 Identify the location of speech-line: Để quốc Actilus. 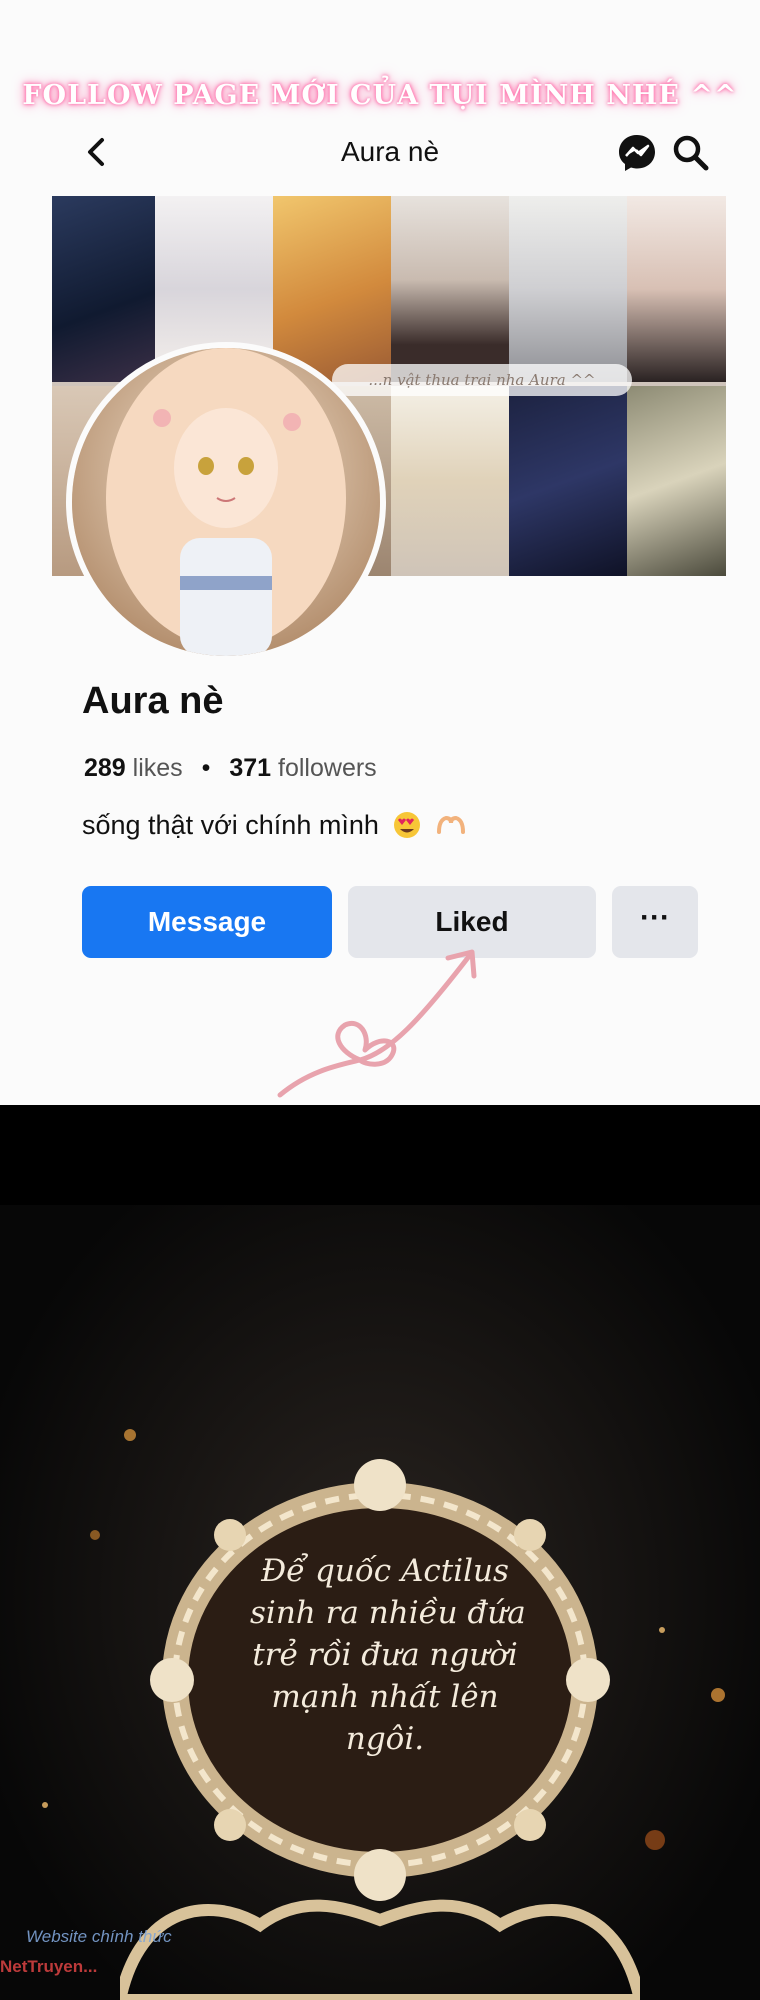
(385, 1571).